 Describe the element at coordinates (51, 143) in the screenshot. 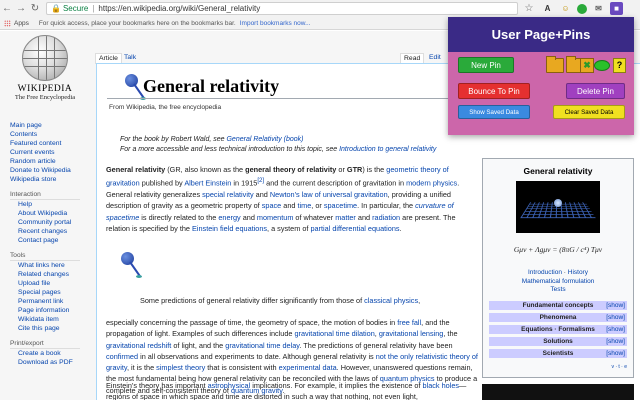

I see `sidebar-item-featured: Featured content` at that location.